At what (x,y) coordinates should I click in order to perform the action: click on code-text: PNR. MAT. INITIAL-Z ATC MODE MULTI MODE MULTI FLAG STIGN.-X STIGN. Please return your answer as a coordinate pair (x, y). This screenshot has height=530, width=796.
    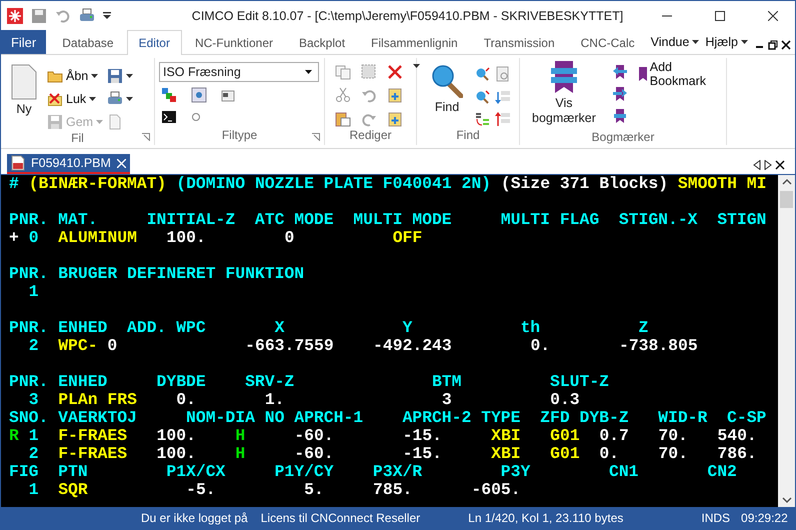
    Looking at the image, I should click on (387, 219).